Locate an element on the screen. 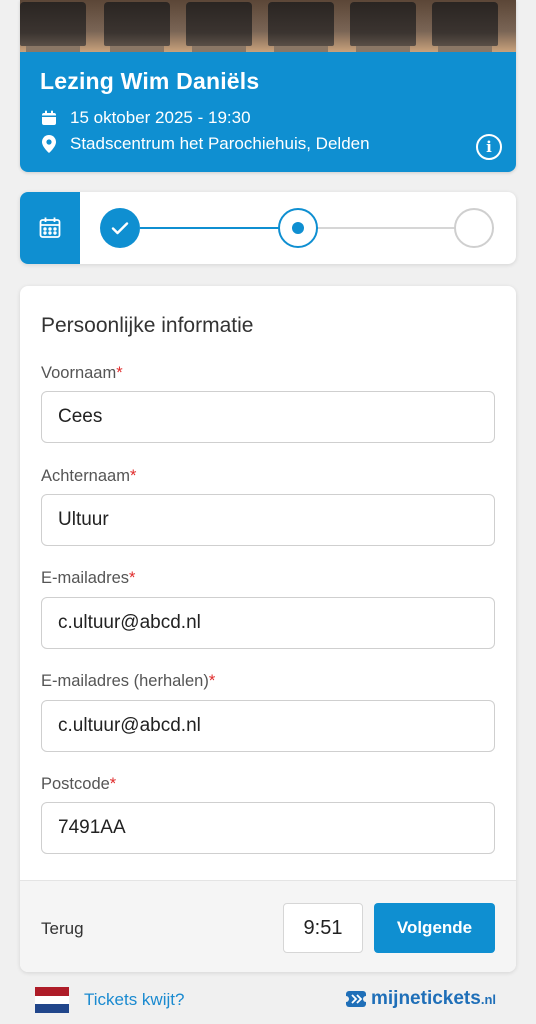  first-name-label: Voornaam* is located at coordinates (82, 373).